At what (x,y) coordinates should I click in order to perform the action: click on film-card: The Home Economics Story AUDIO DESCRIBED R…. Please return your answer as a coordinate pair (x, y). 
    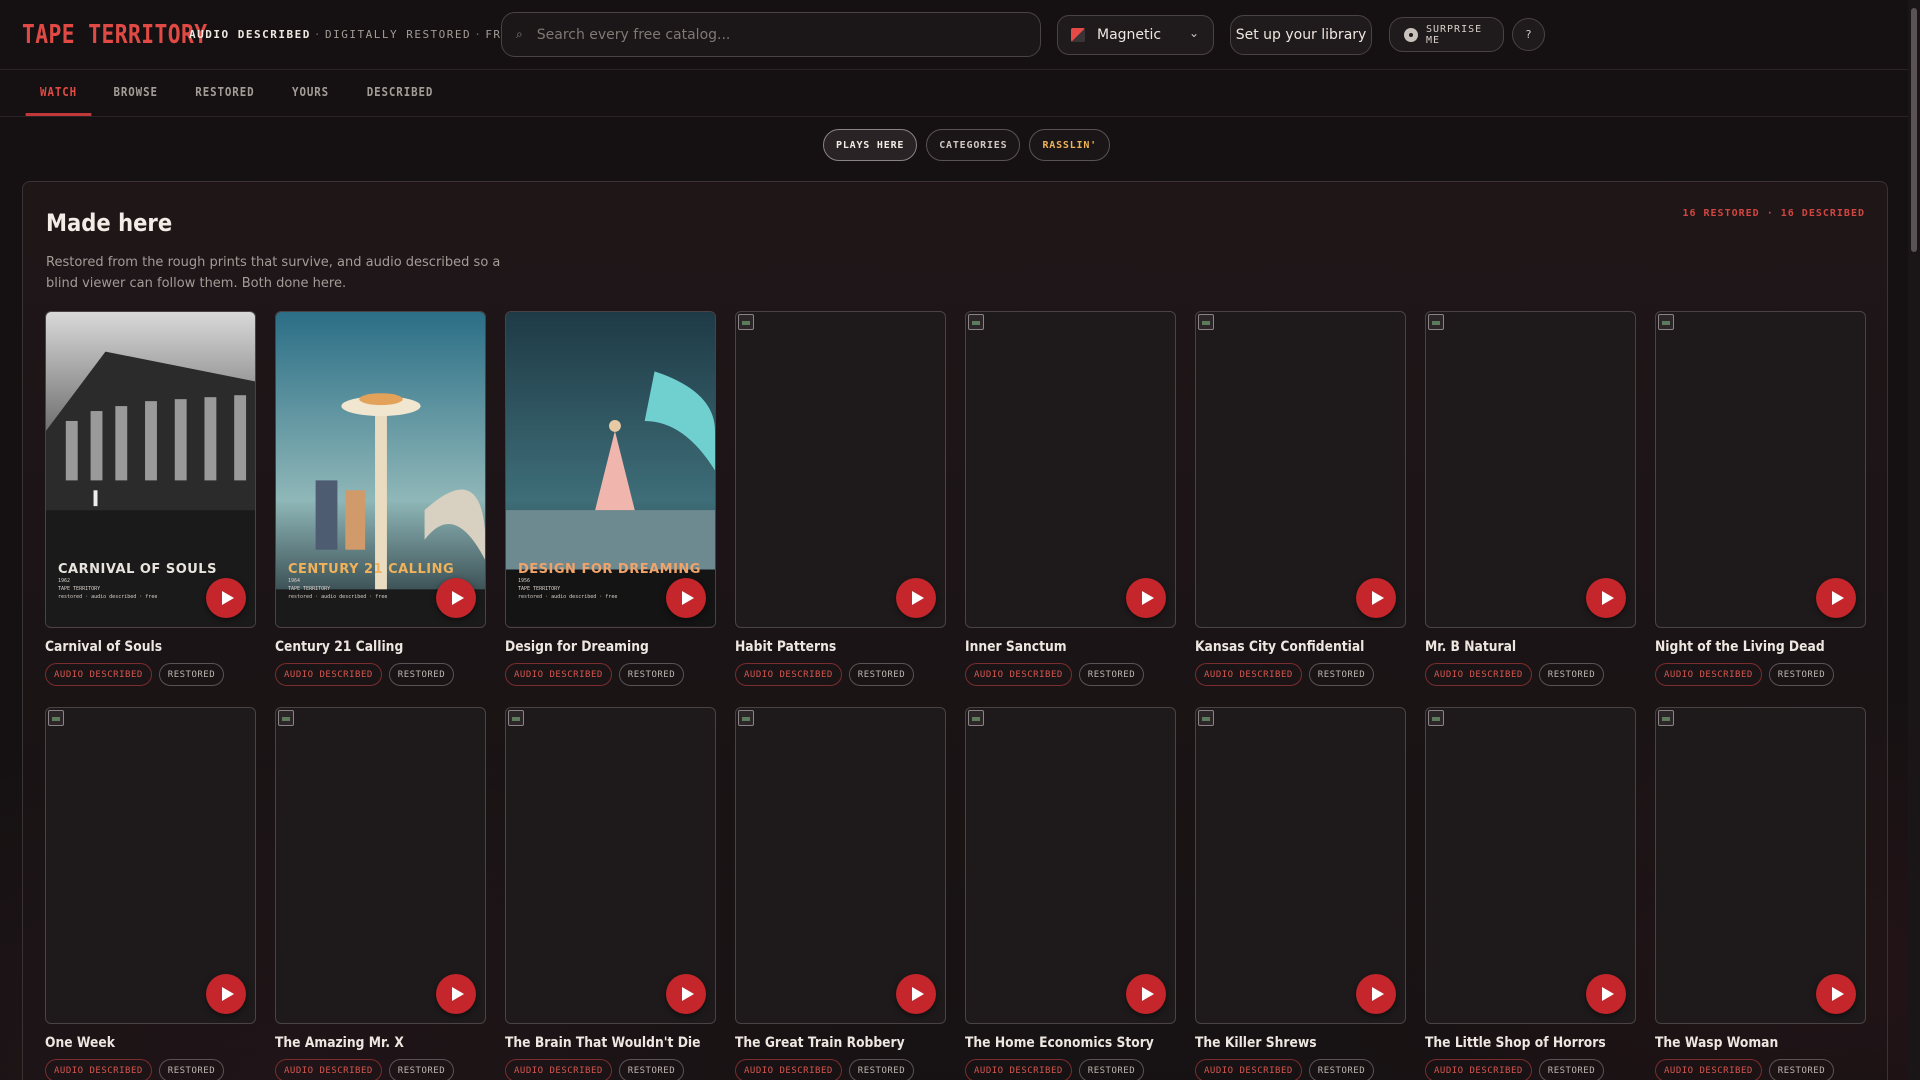
    Looking at the image, I should click on (1070, 893).